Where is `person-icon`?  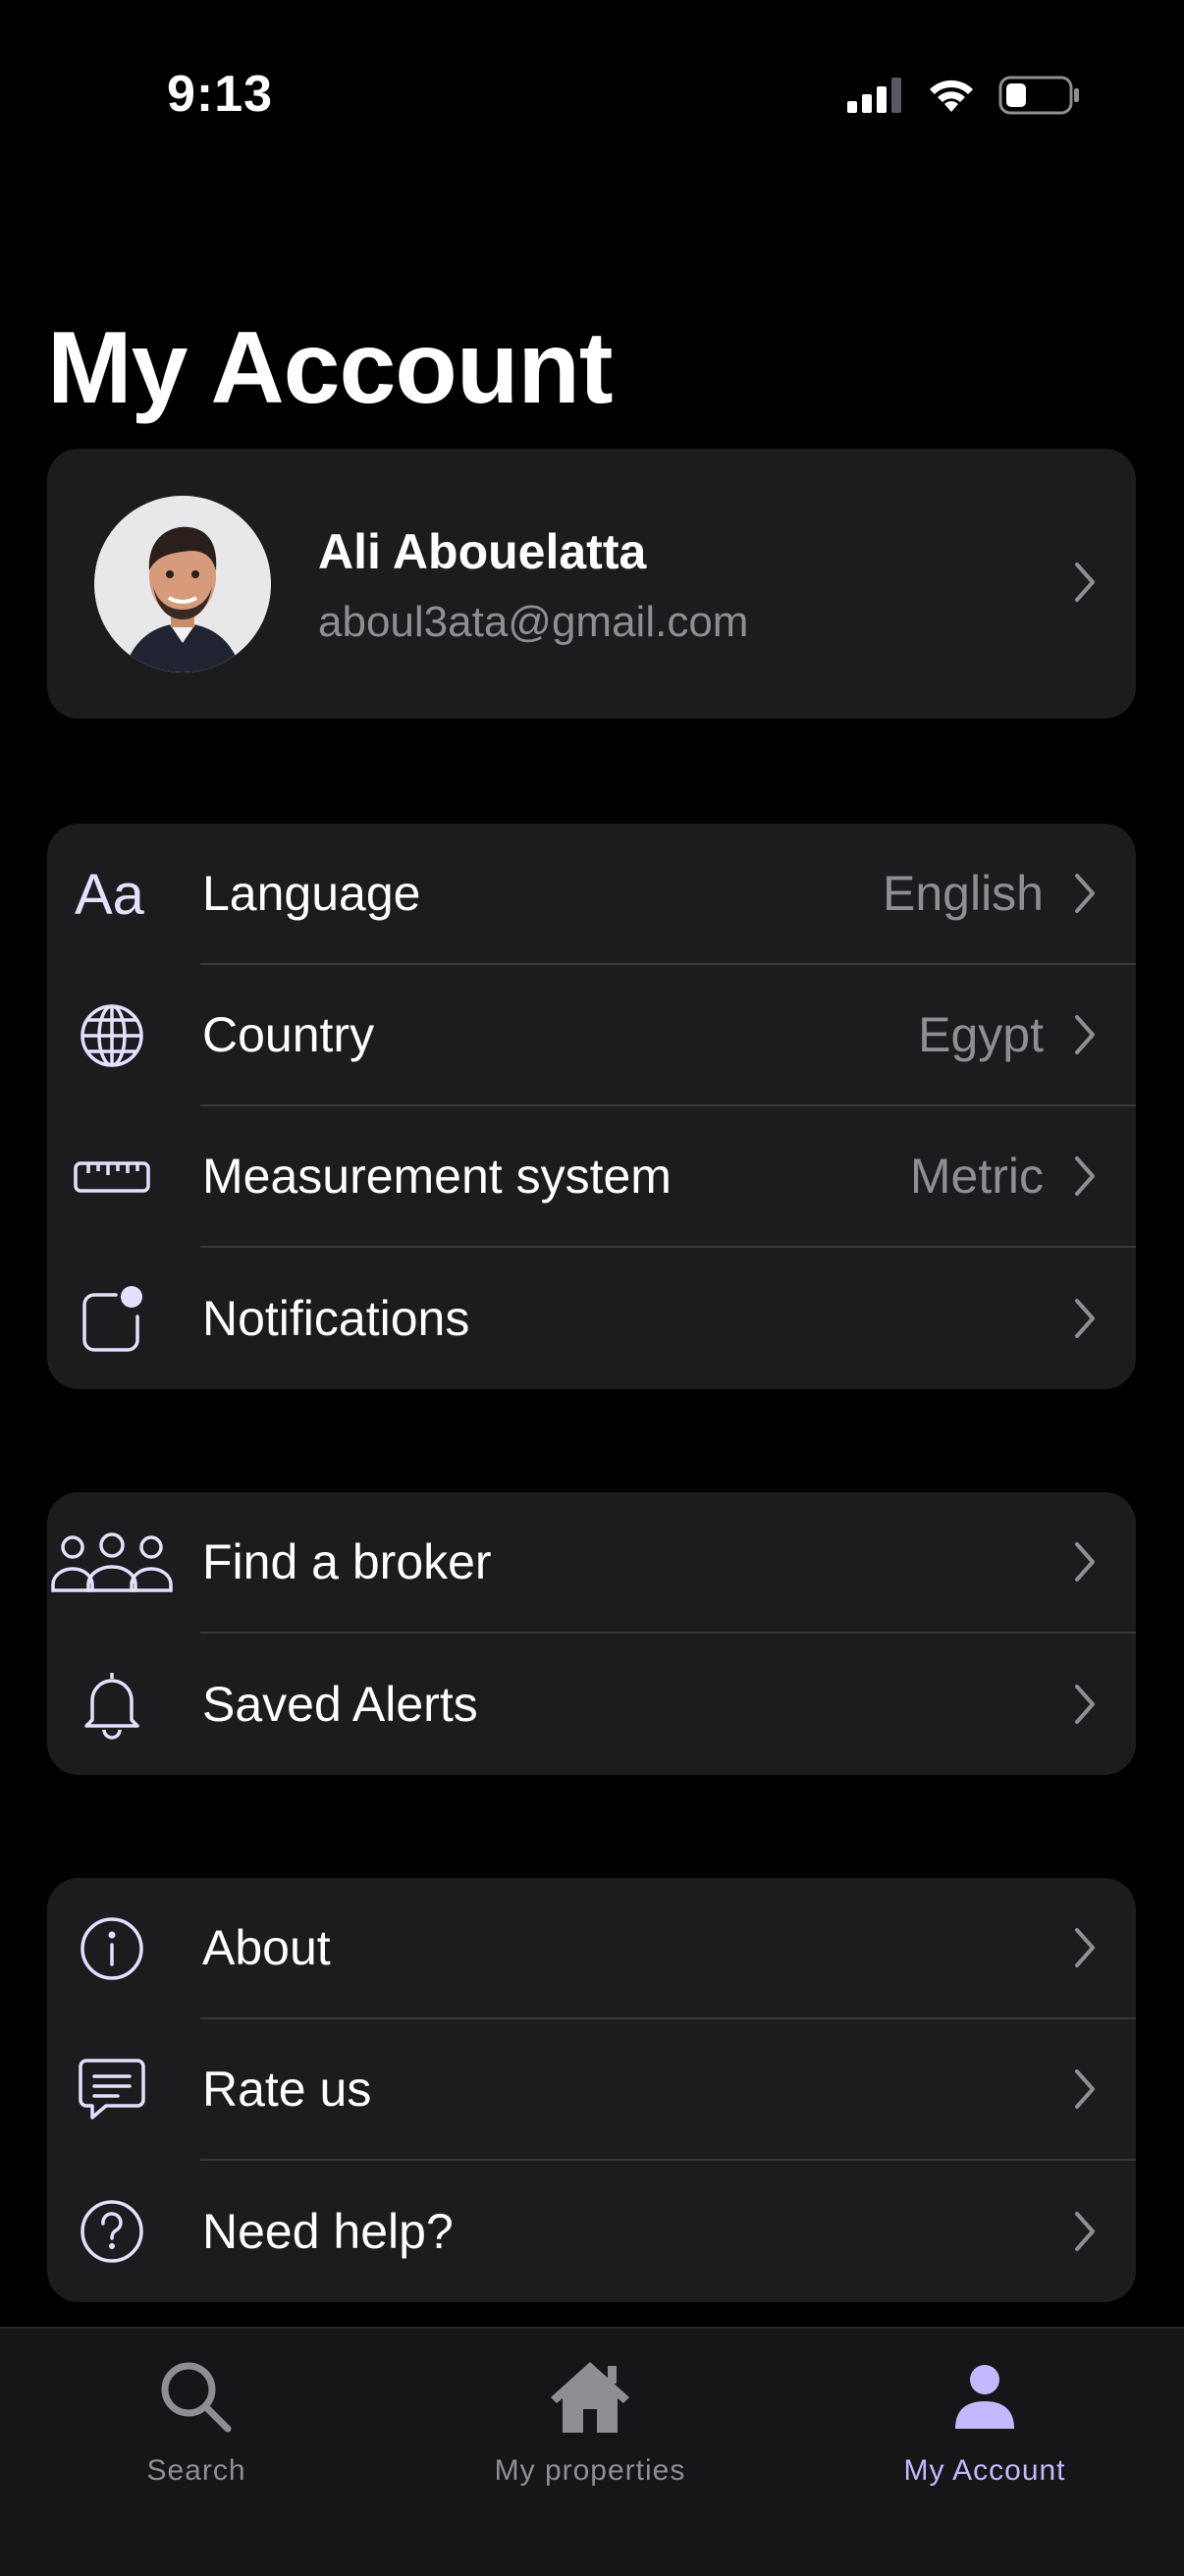 person-icon is located at coordinates (984, 2397).